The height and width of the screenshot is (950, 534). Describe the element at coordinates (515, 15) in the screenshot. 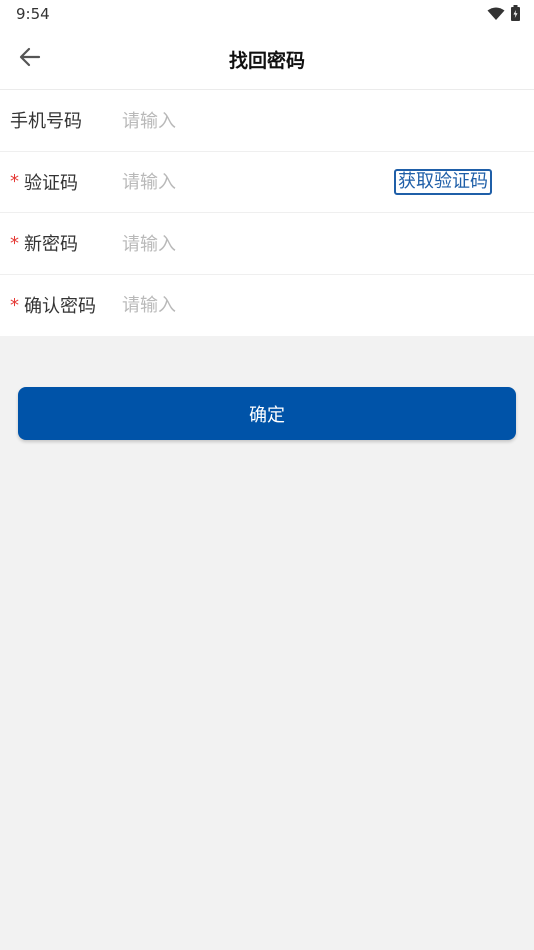

I see `battery-icon` at that location.